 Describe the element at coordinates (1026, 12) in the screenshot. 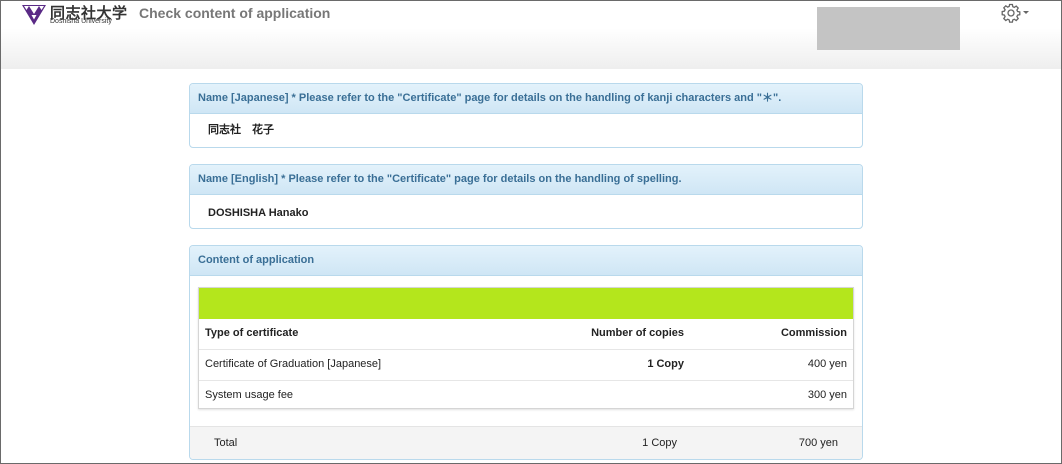

I see `chevron-down-icon` at that location.